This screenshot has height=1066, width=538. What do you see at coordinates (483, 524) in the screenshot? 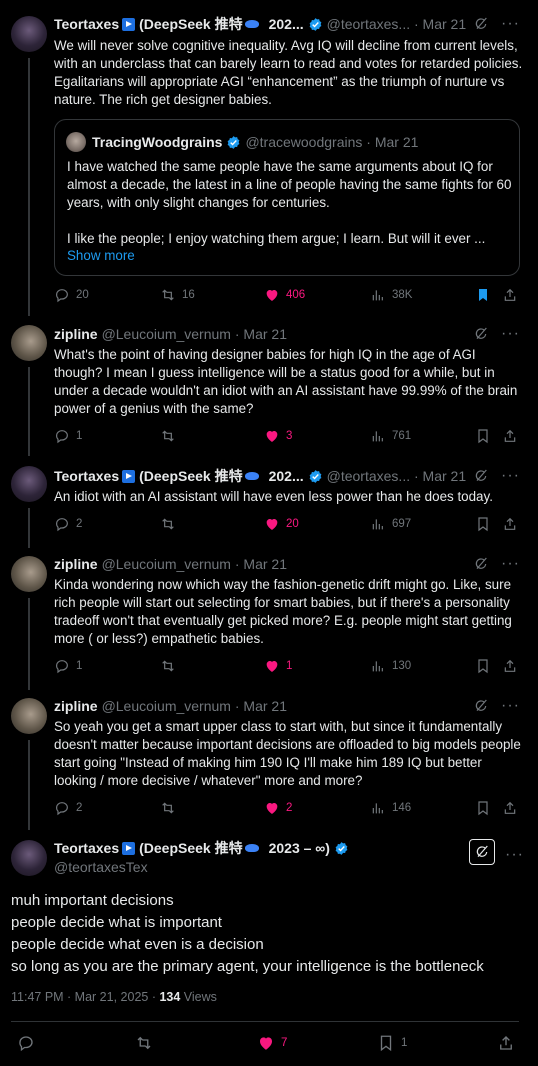
I see `bookmark-icon` at bounding box center [483, 524].